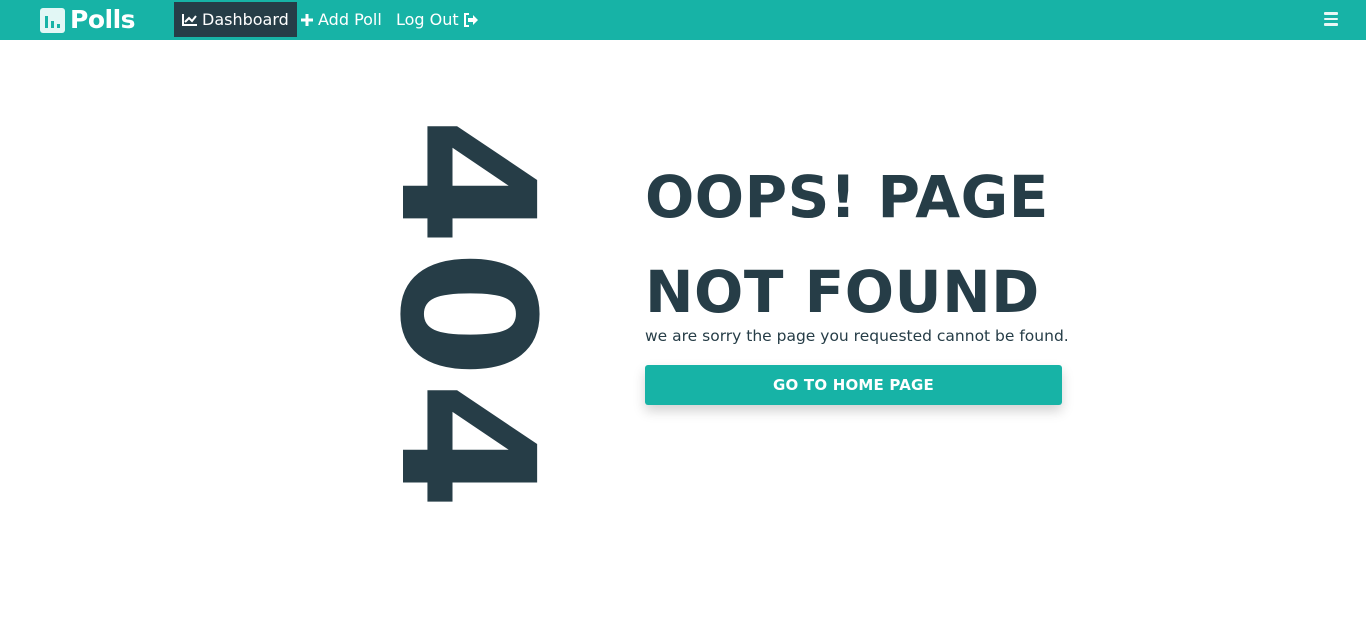 This screenshot has height=625, width=1366. Describe the element at coordinates (860, 245) in the screenshot. I see `error-heading: OOPS! PAGE NOT FOUND` at that location.